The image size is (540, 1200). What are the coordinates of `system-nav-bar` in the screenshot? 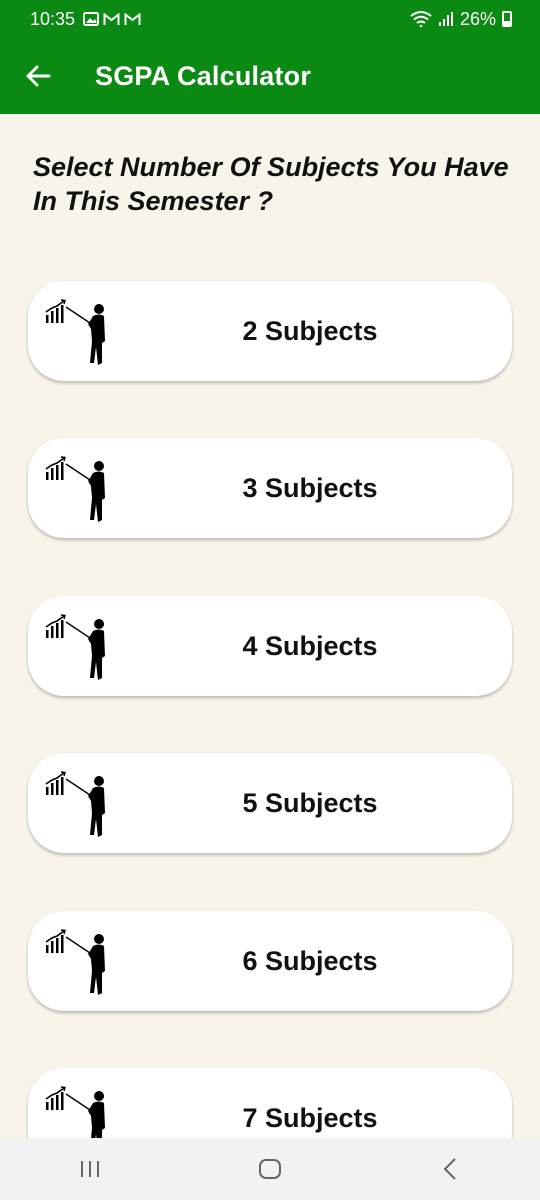 It's located at (270, 1169).